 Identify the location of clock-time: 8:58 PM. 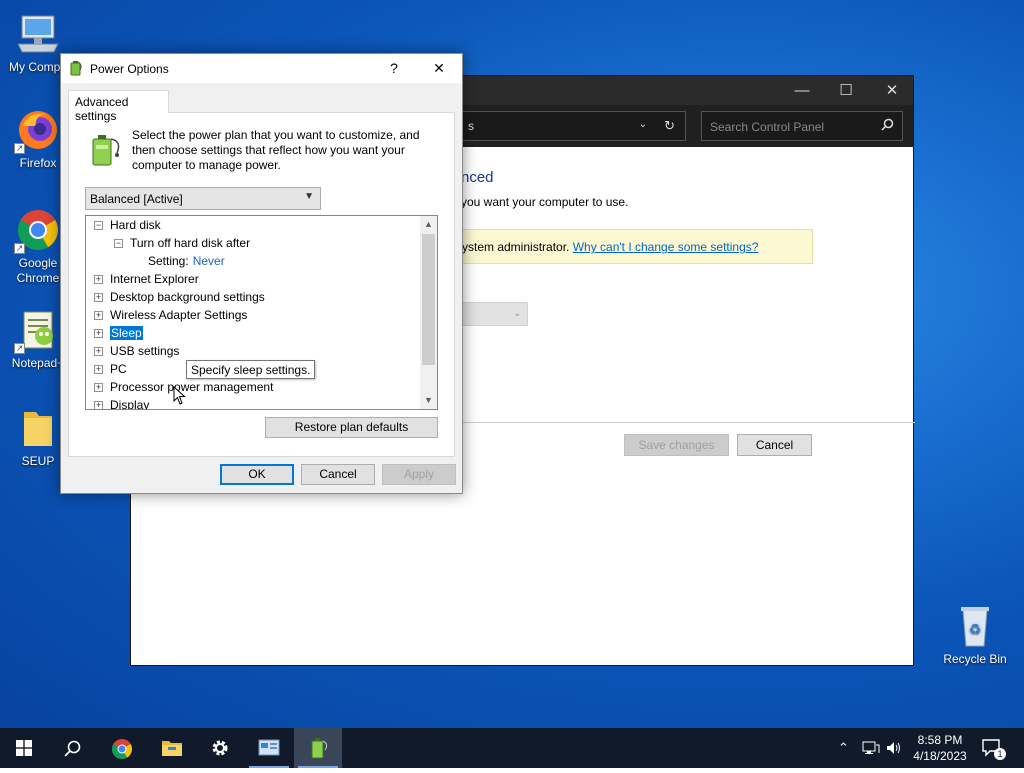
(940, 740).